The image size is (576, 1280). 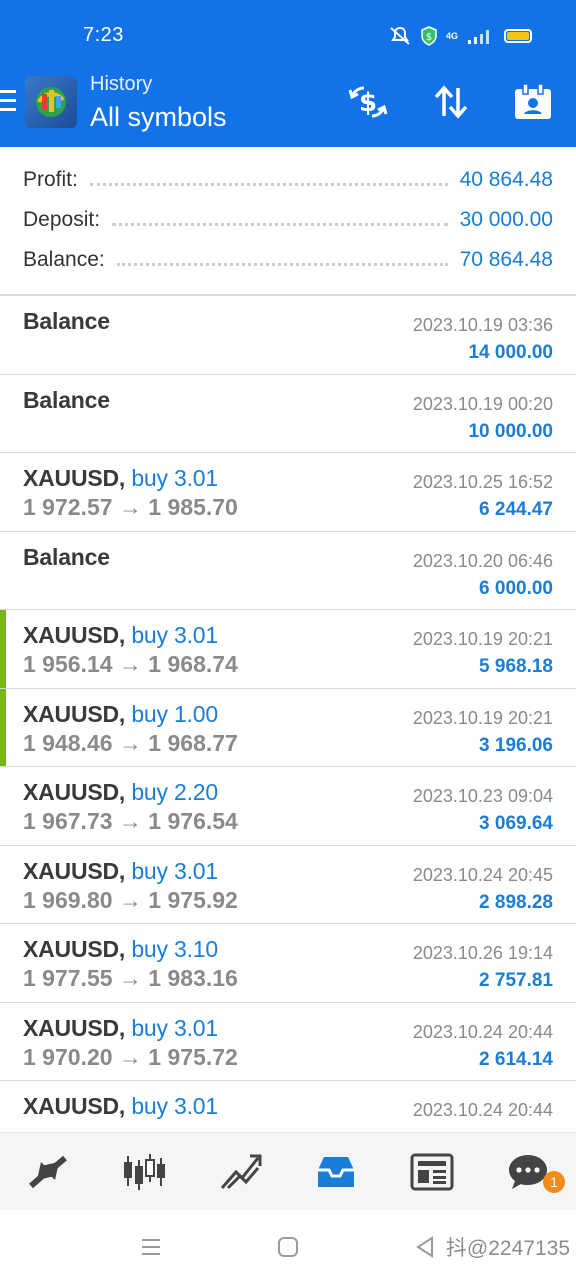 I want to click on item-title: XAUUSD, buy 2.20, so click(x=120, y=792).